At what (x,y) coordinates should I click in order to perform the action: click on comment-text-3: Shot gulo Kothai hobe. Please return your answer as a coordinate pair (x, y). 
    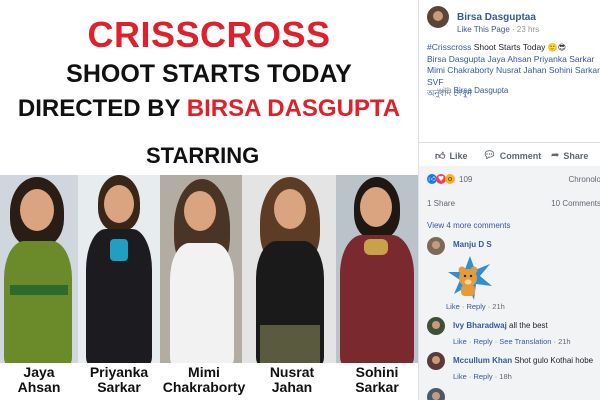
    Looking at the image, I should click on (554, 360).